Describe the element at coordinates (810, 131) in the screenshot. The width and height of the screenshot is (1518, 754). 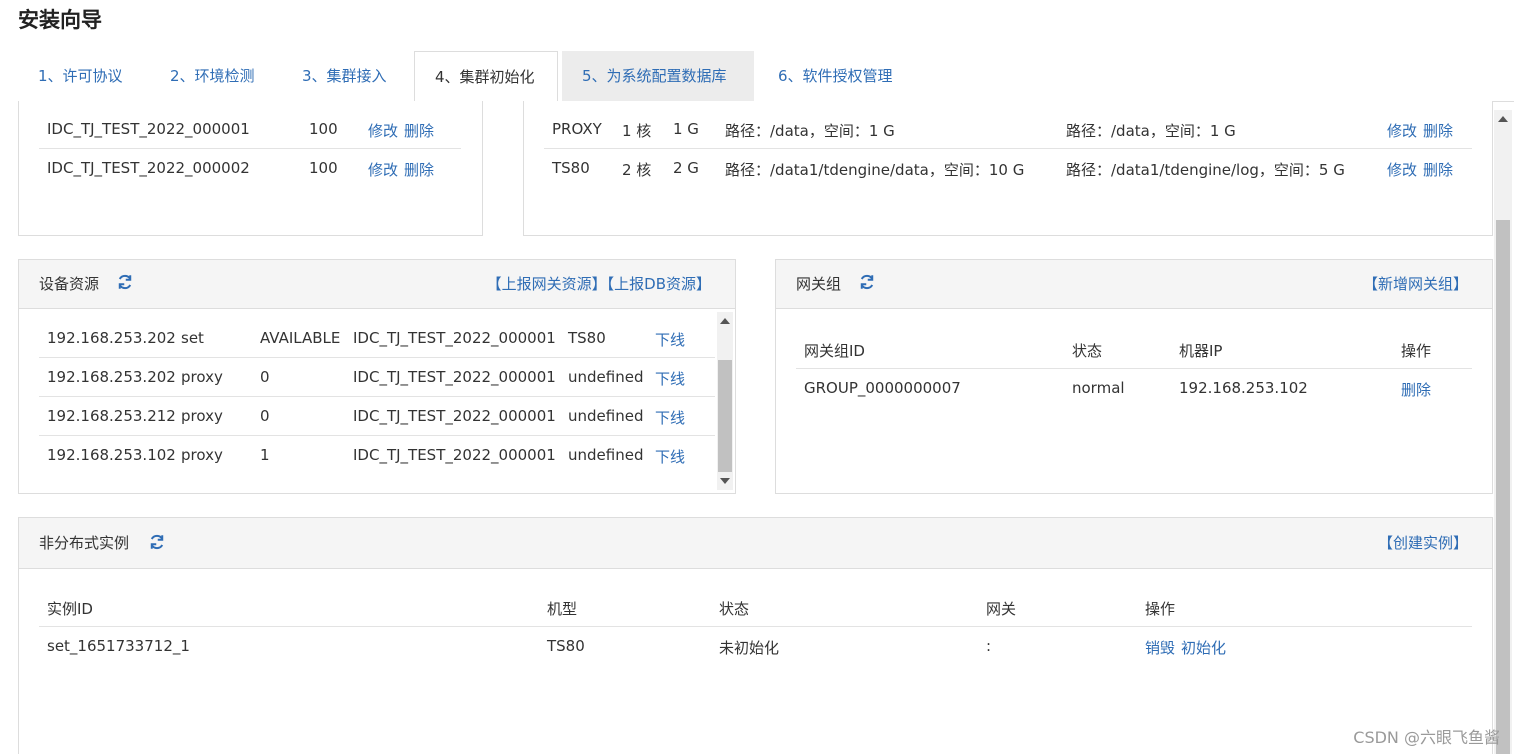
I see `data-path: 路径：/data，空间：1 G` at that location.